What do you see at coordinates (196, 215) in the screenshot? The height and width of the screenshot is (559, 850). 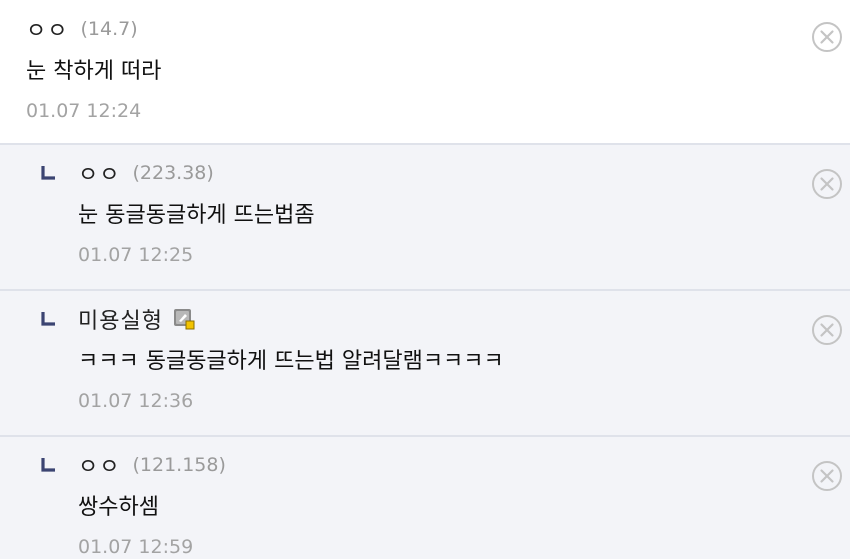 I see `comment-text: 눈 동글동글하게 뜨는법좀` at bounding box center [196, 215].